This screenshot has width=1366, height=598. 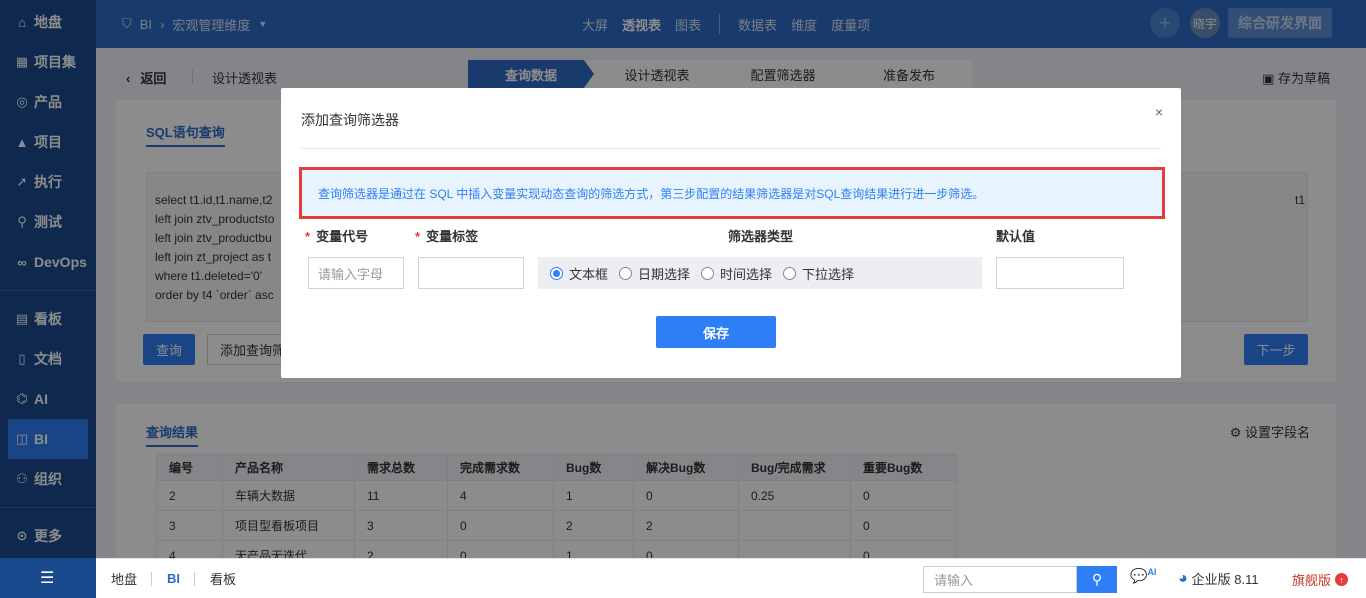 What do you see at coordinates (471, 273) in the screenshot?
I see `var-label-input` at bounding box center [471, 273].